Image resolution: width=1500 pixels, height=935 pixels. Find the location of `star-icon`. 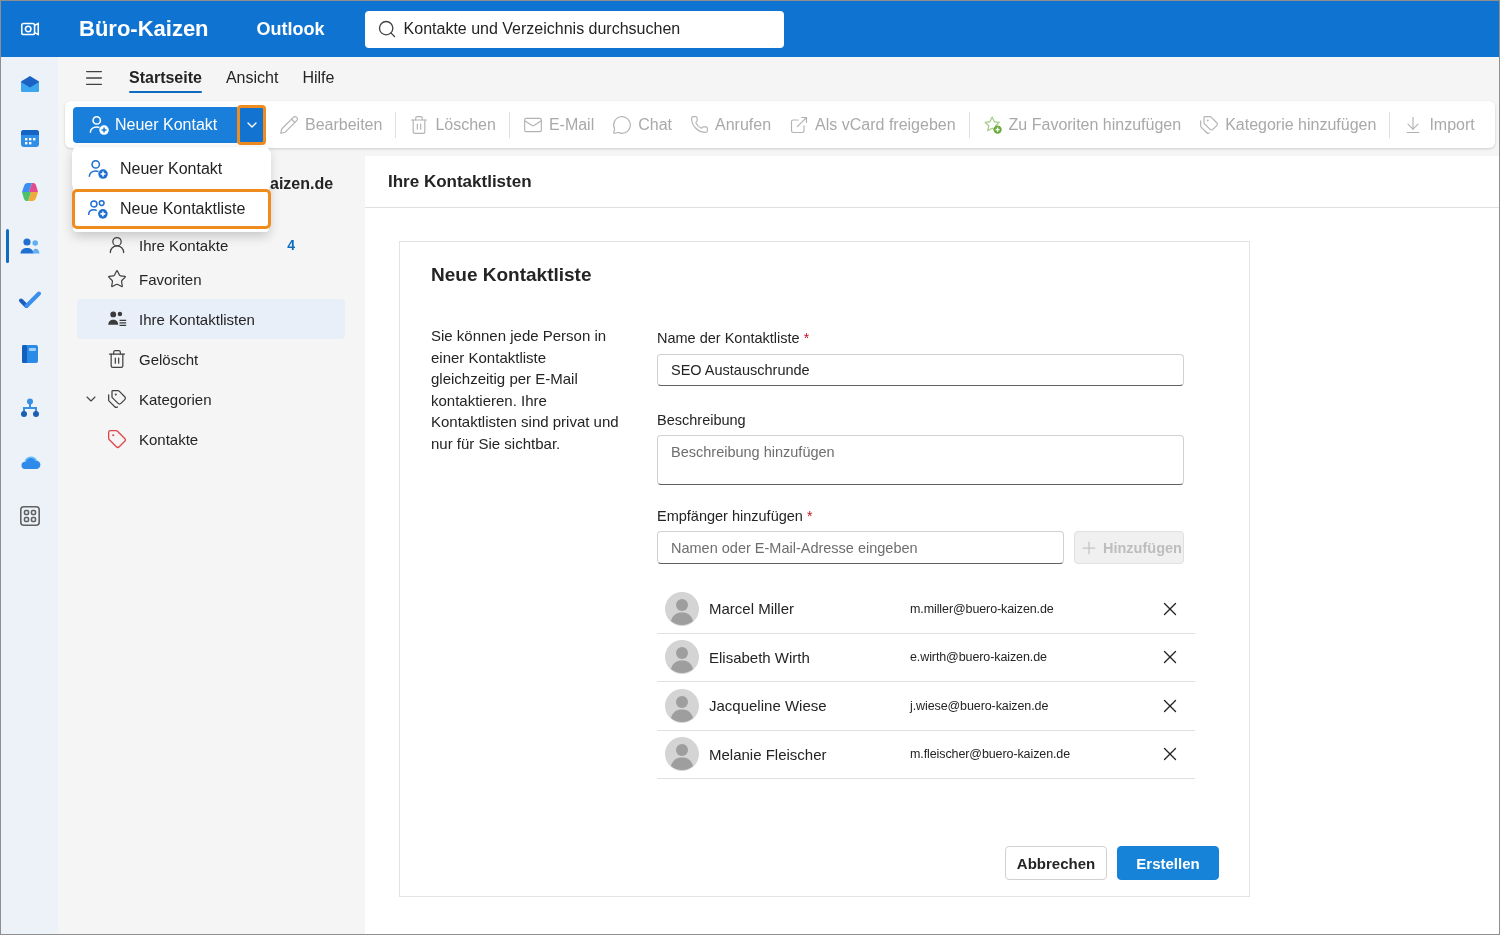

star-icon is located at coordinates (117, 279).